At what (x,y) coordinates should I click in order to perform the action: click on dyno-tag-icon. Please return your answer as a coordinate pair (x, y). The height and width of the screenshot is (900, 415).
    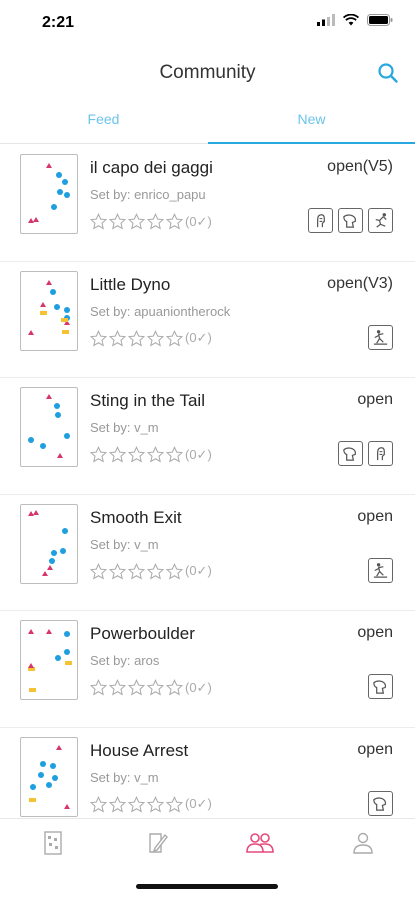
    Looking at the image, I should click on (380, 220).